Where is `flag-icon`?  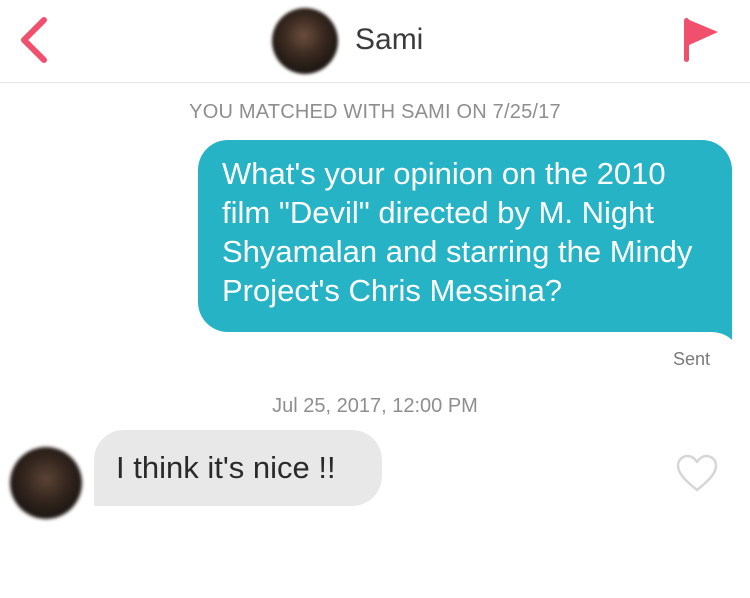
flag-icon is located at coordinates (701, 40).